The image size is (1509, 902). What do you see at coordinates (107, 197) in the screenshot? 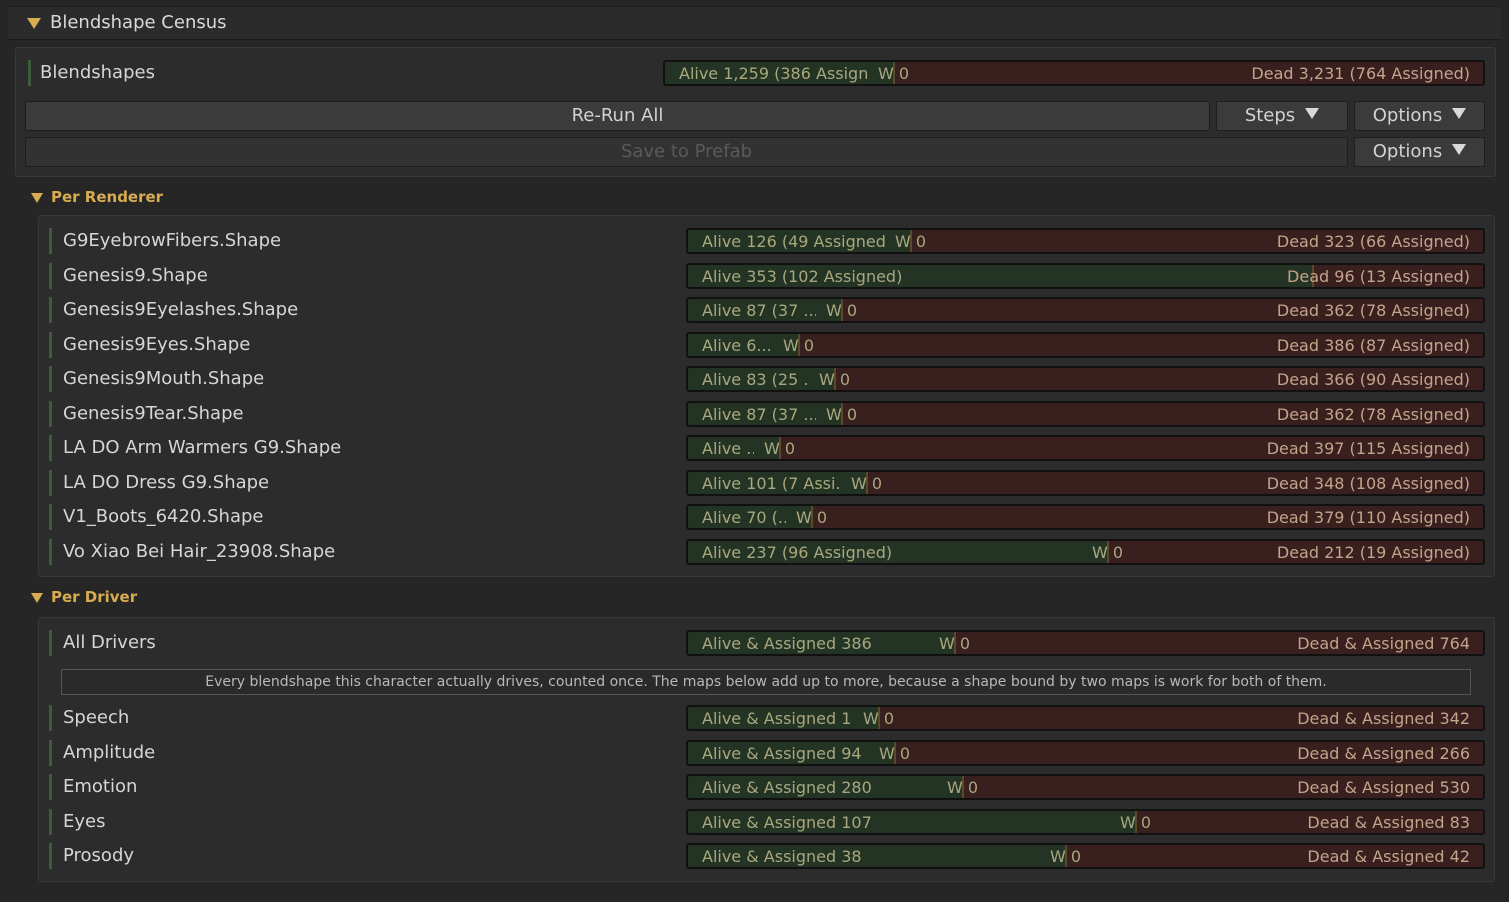
I see `per-renderer-header: Per Renderer` at bounding box center [107, 197].